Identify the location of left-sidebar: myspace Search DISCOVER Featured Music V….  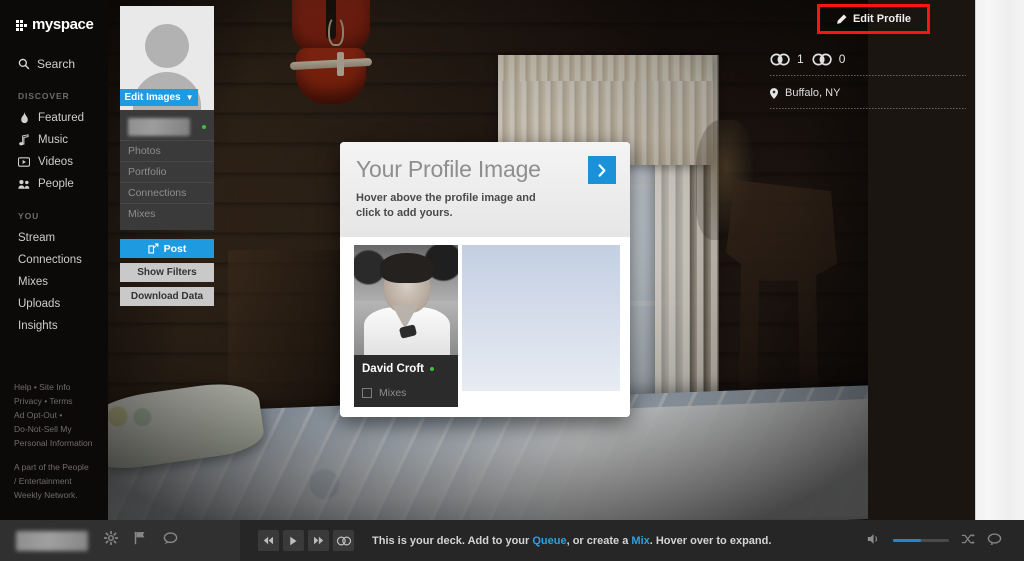
(54, 260).